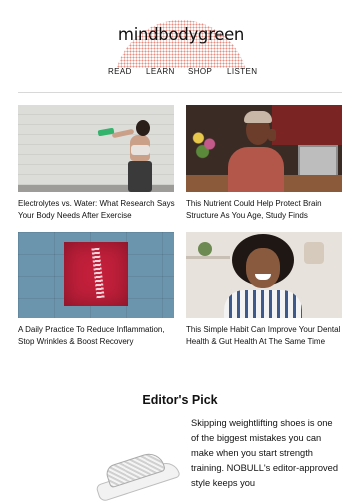  What do you see at coordinates (264, 148) in the screenshot?
I see `article-image-brain-nutrient` at bounding box center [264, 148].